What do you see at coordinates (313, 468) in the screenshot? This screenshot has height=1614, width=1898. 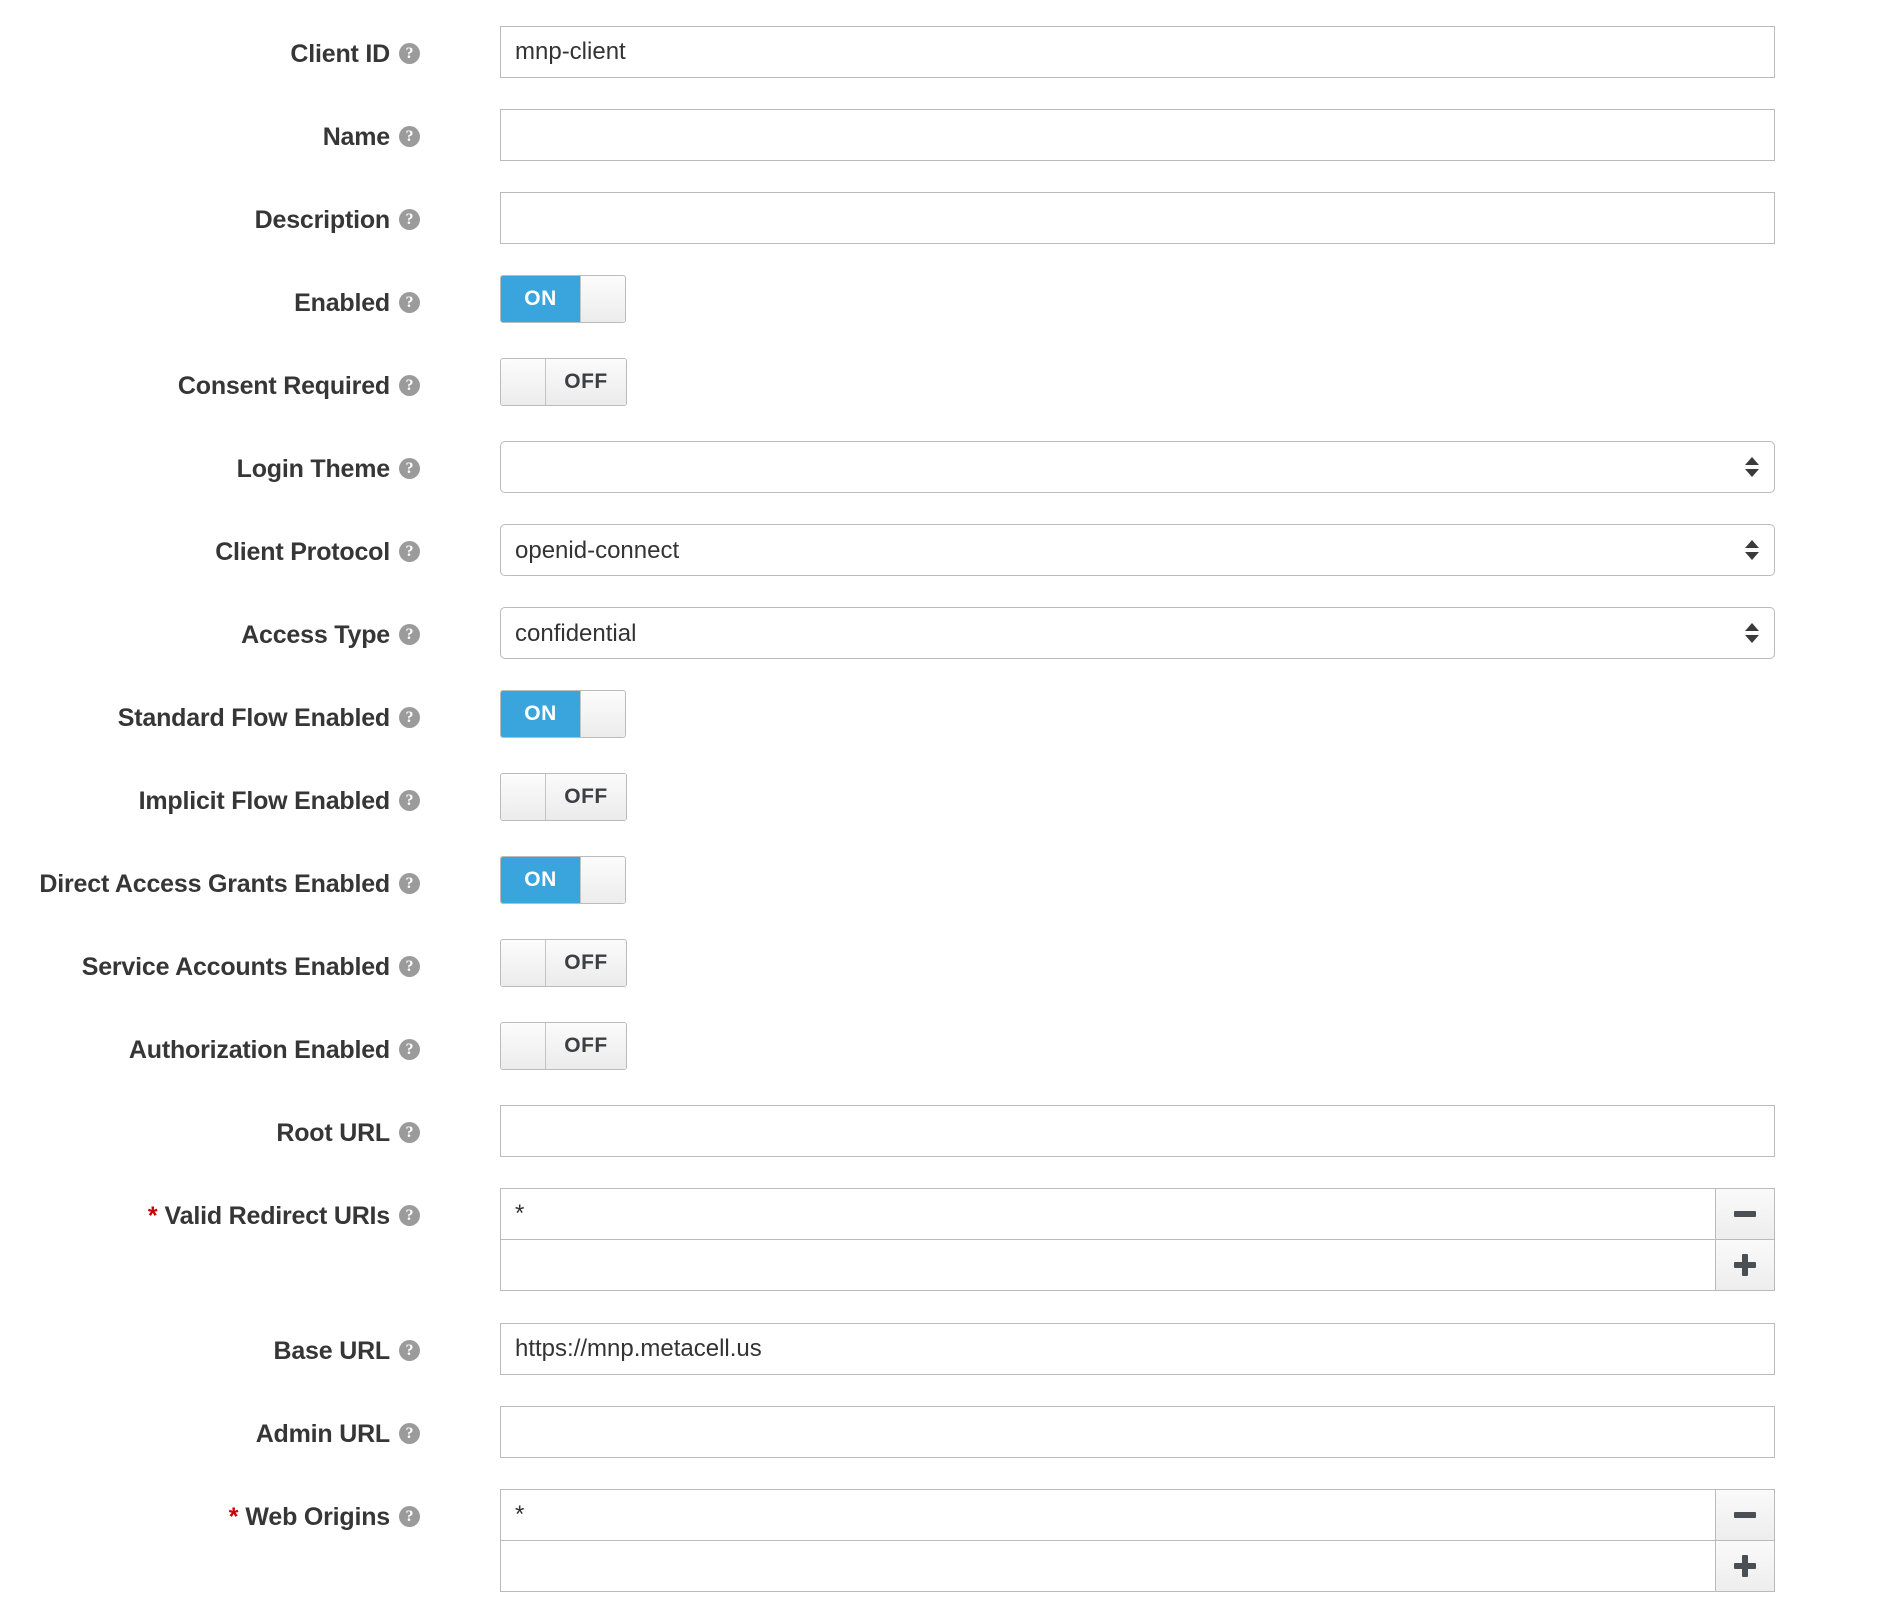 I see `label-text: Login Theme` at bounding box center [313, 468].